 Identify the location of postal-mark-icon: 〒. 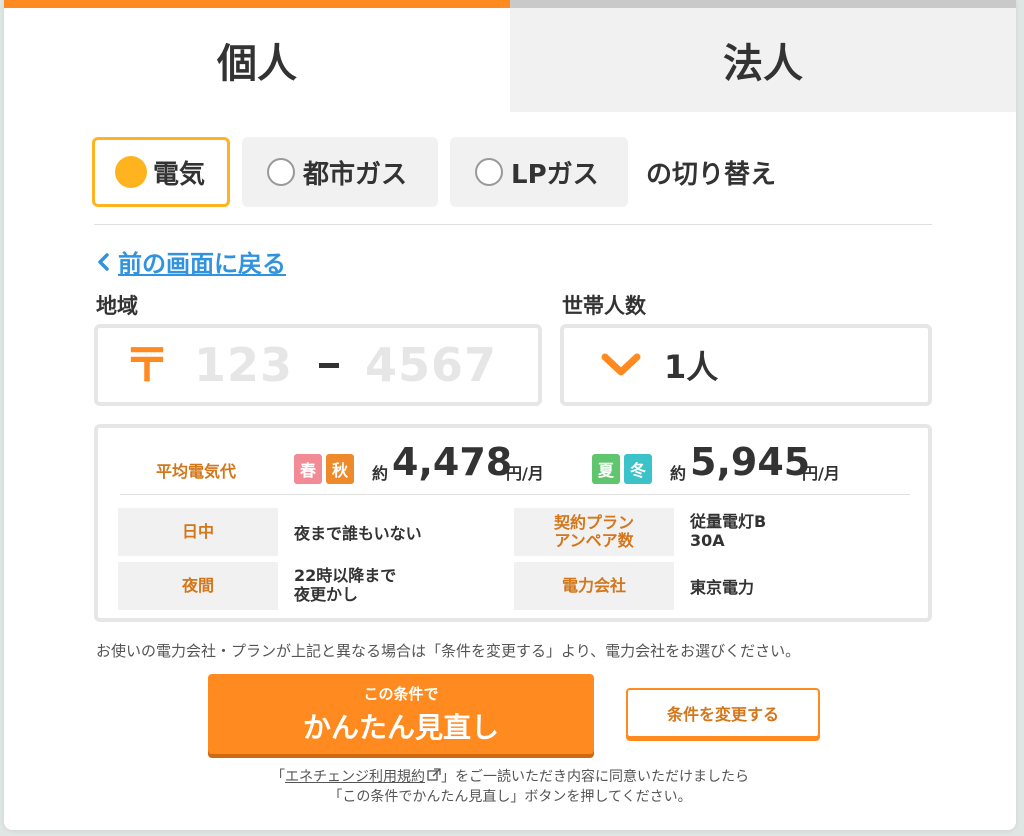
(147, 365).